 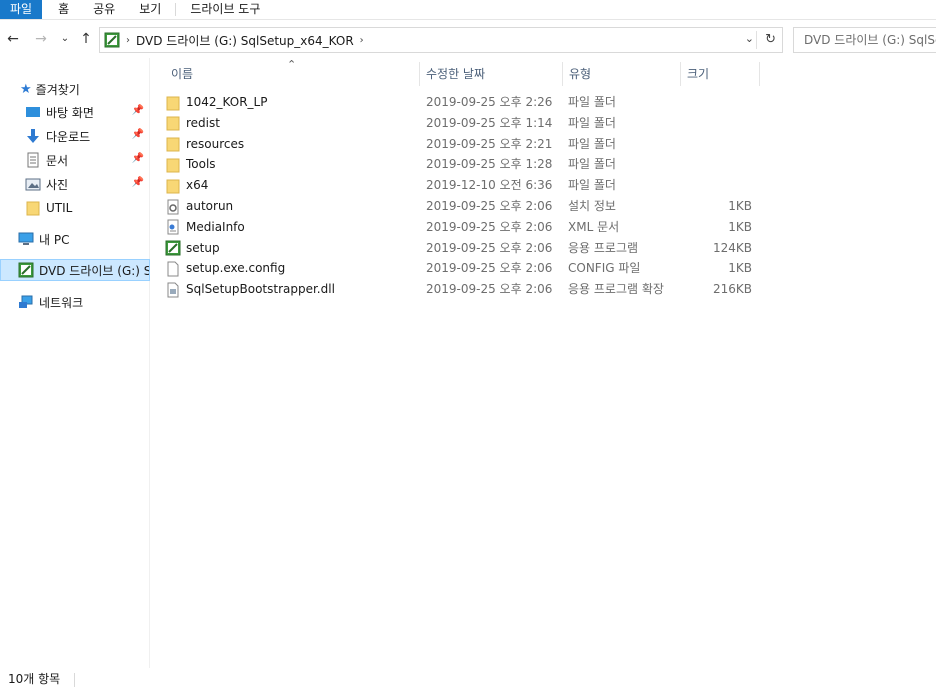 I want to click on setup-drive-icon, so click(x=26, y=270).